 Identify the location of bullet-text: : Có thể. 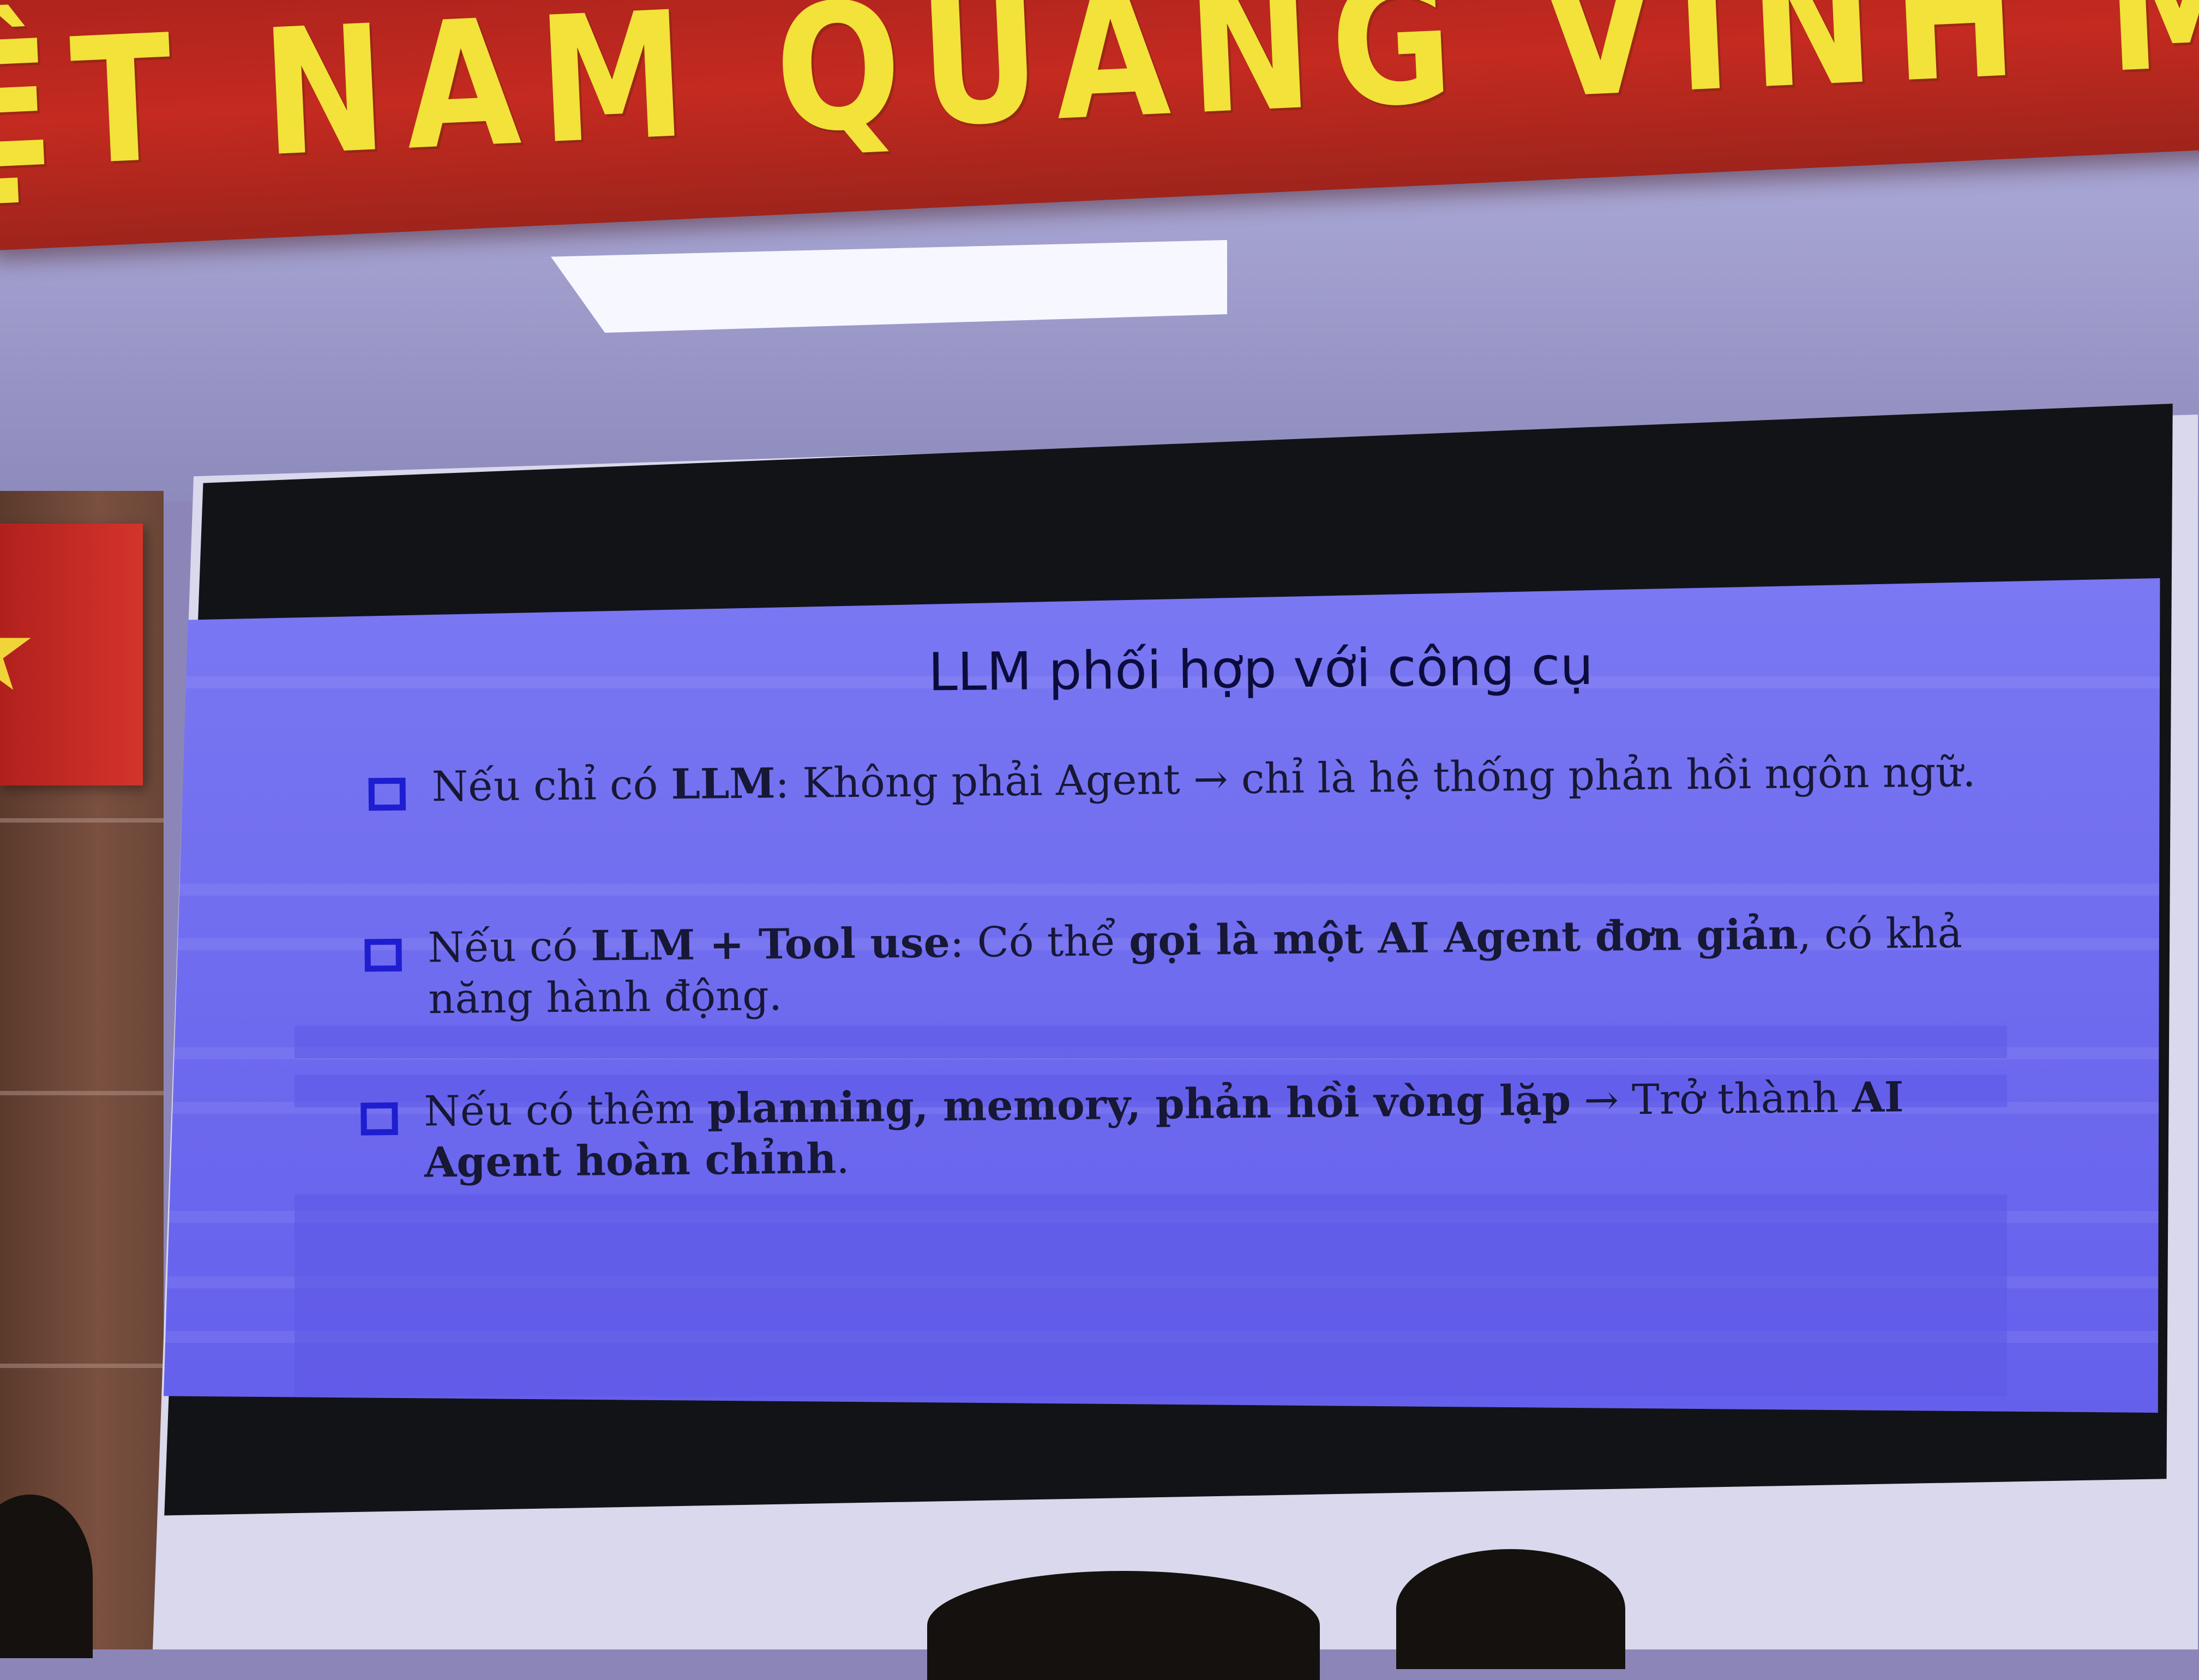
(1039, 941).